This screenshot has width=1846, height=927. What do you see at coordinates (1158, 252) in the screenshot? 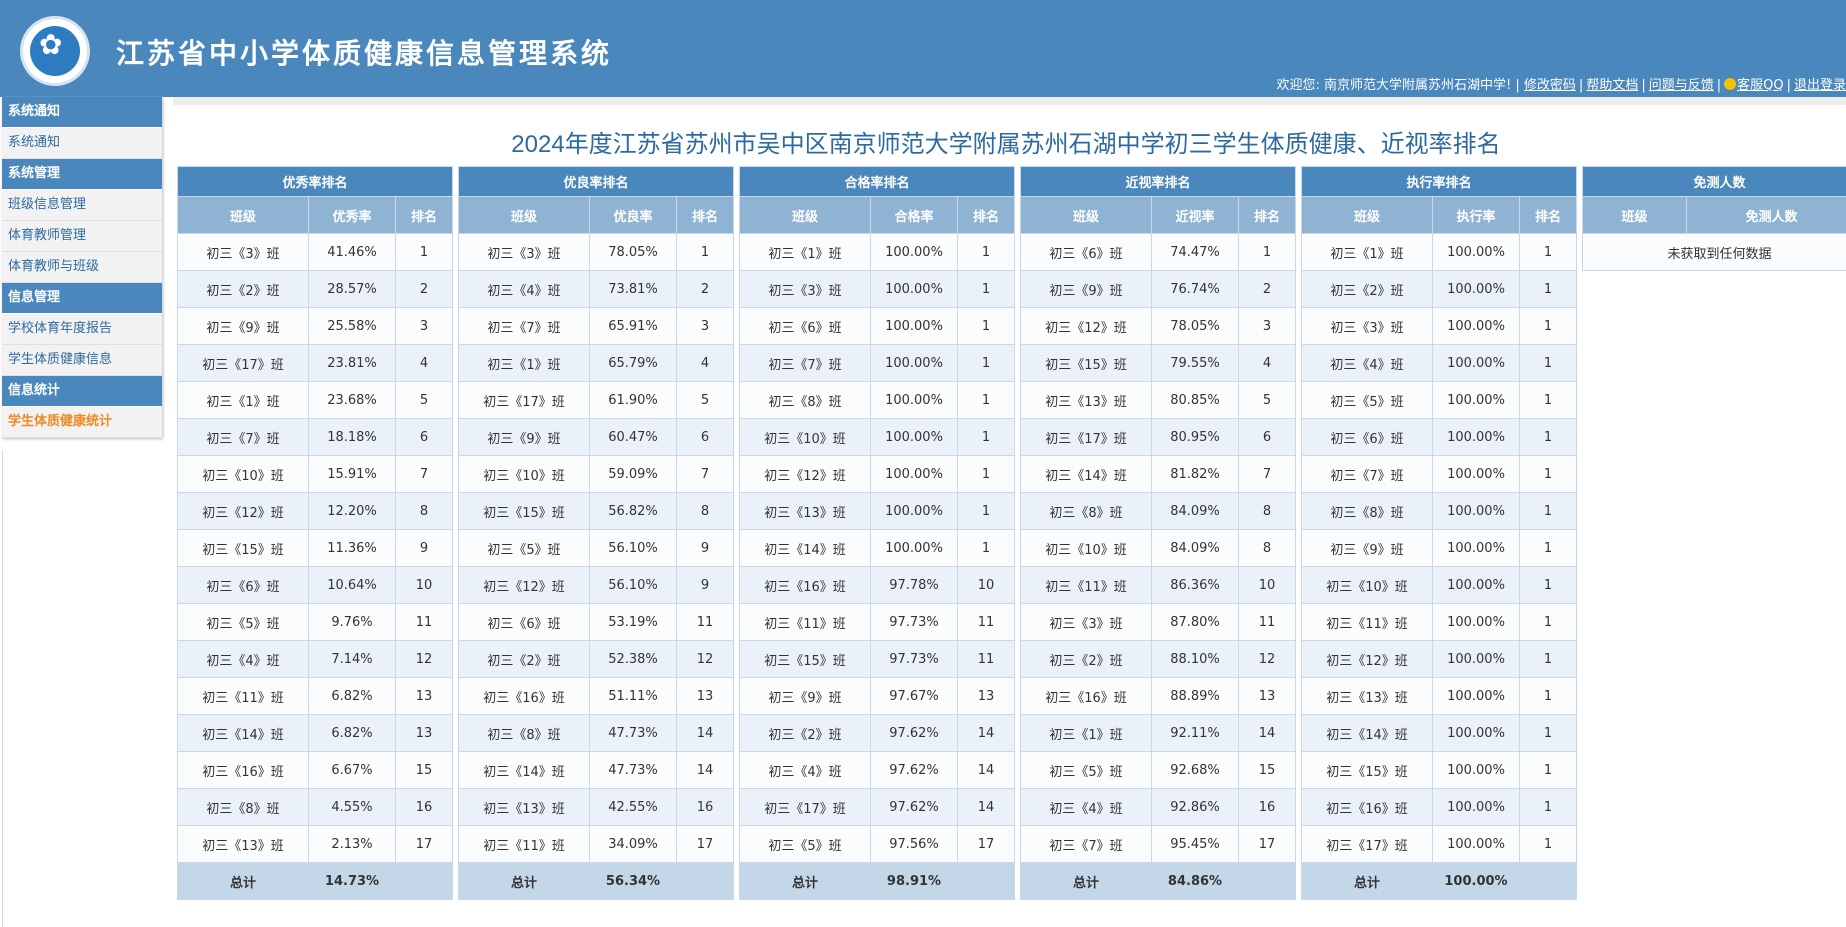
I see `table-row: 初三《6》班 74.47% 1` at bounding box center [1158, 252].